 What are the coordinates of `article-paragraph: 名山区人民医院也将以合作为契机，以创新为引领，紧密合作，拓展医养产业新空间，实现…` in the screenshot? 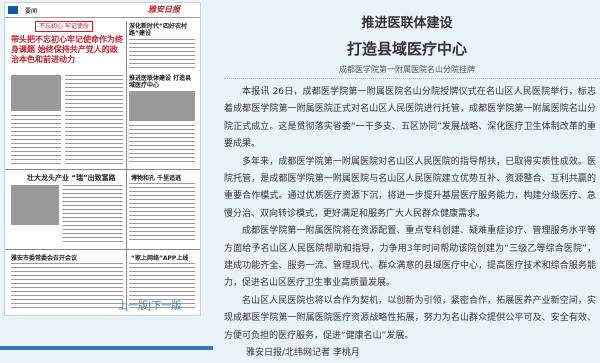 It's located at (410, 318).